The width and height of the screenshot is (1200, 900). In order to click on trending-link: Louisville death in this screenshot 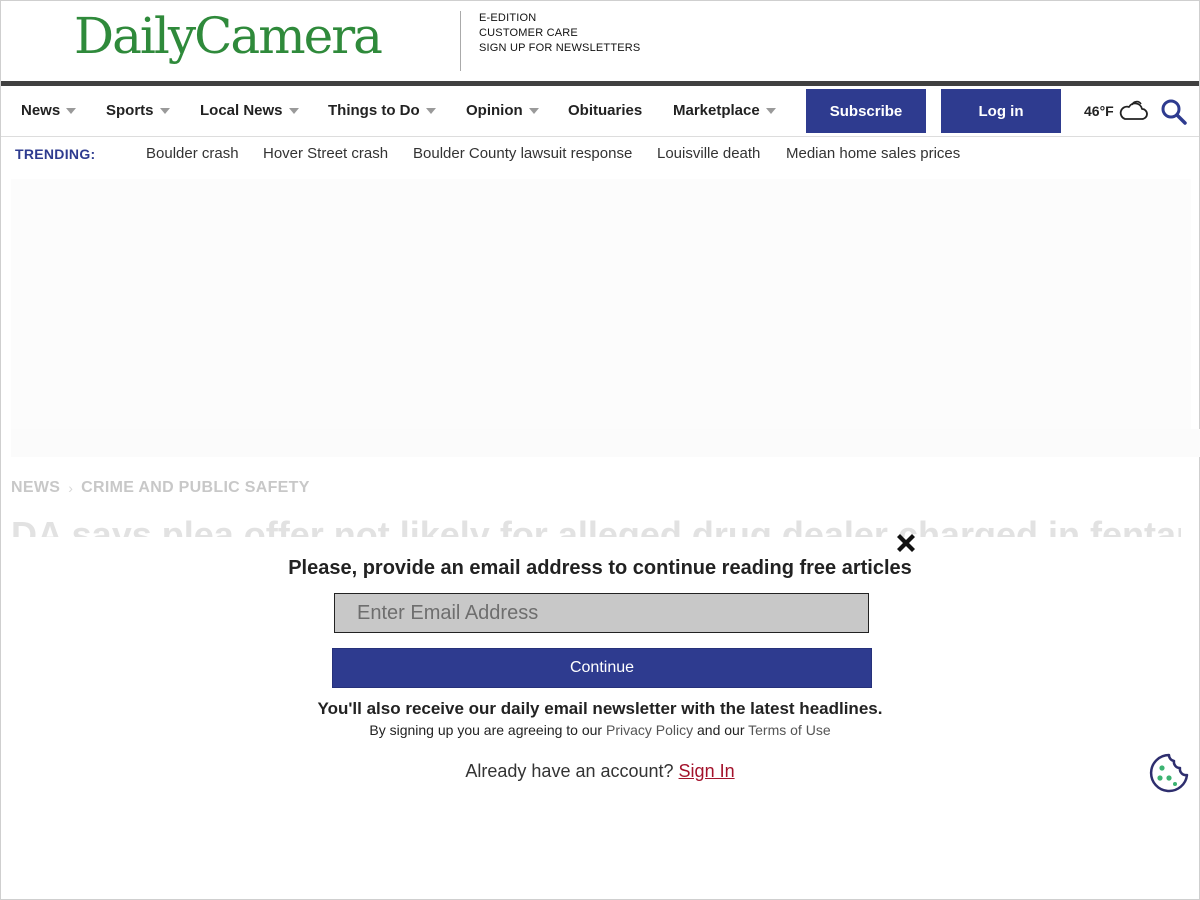, I will do `click(708, 153)`.